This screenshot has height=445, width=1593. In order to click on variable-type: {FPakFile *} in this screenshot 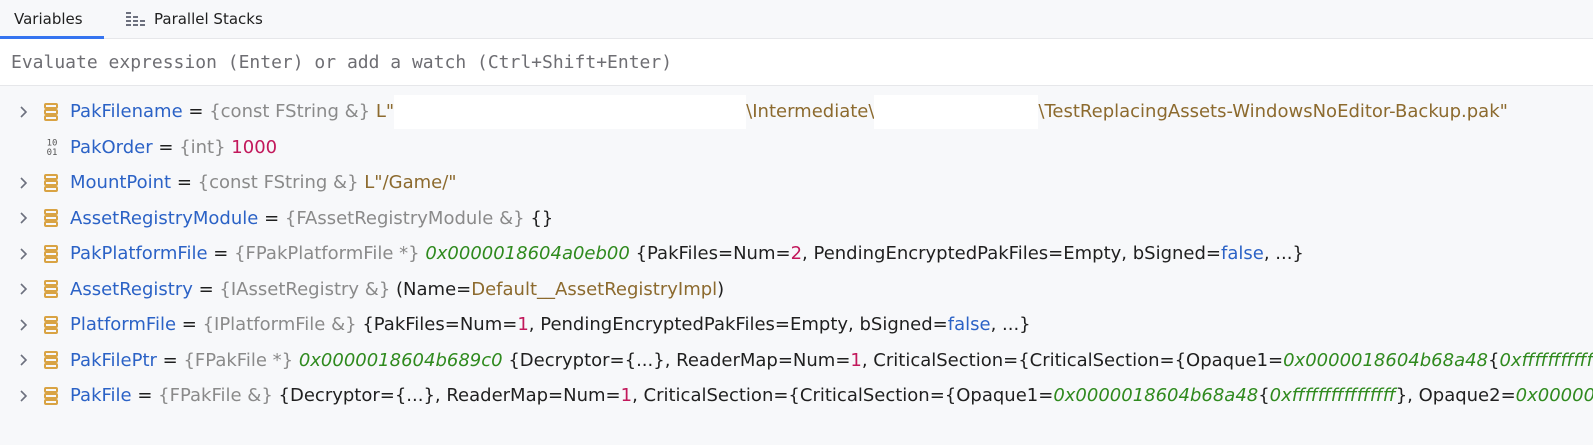, I will do `click(238, 360)`.